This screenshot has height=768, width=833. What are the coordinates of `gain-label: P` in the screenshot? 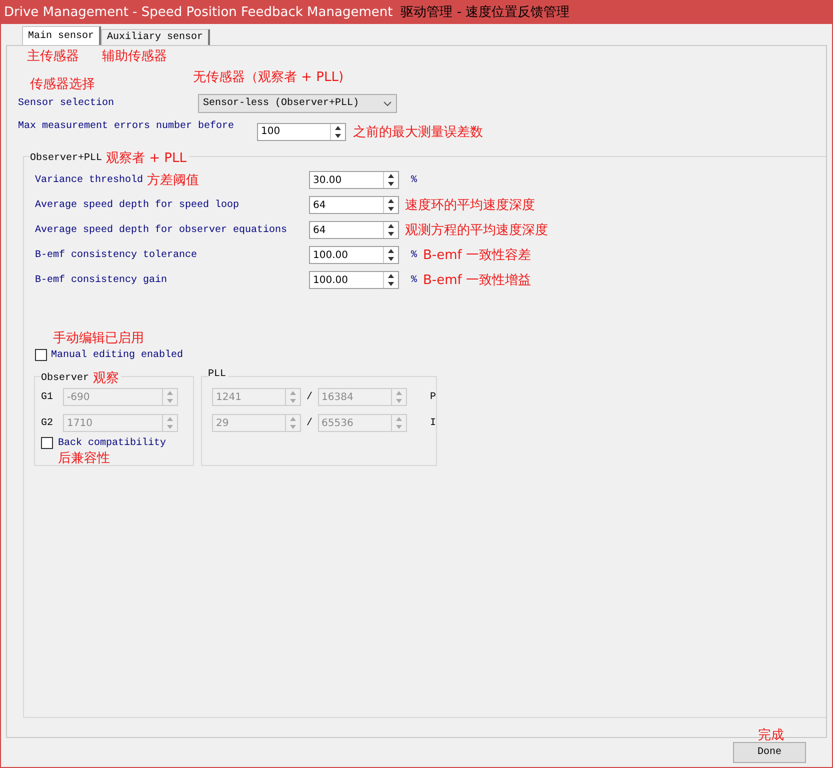 It's located at (433, 397).